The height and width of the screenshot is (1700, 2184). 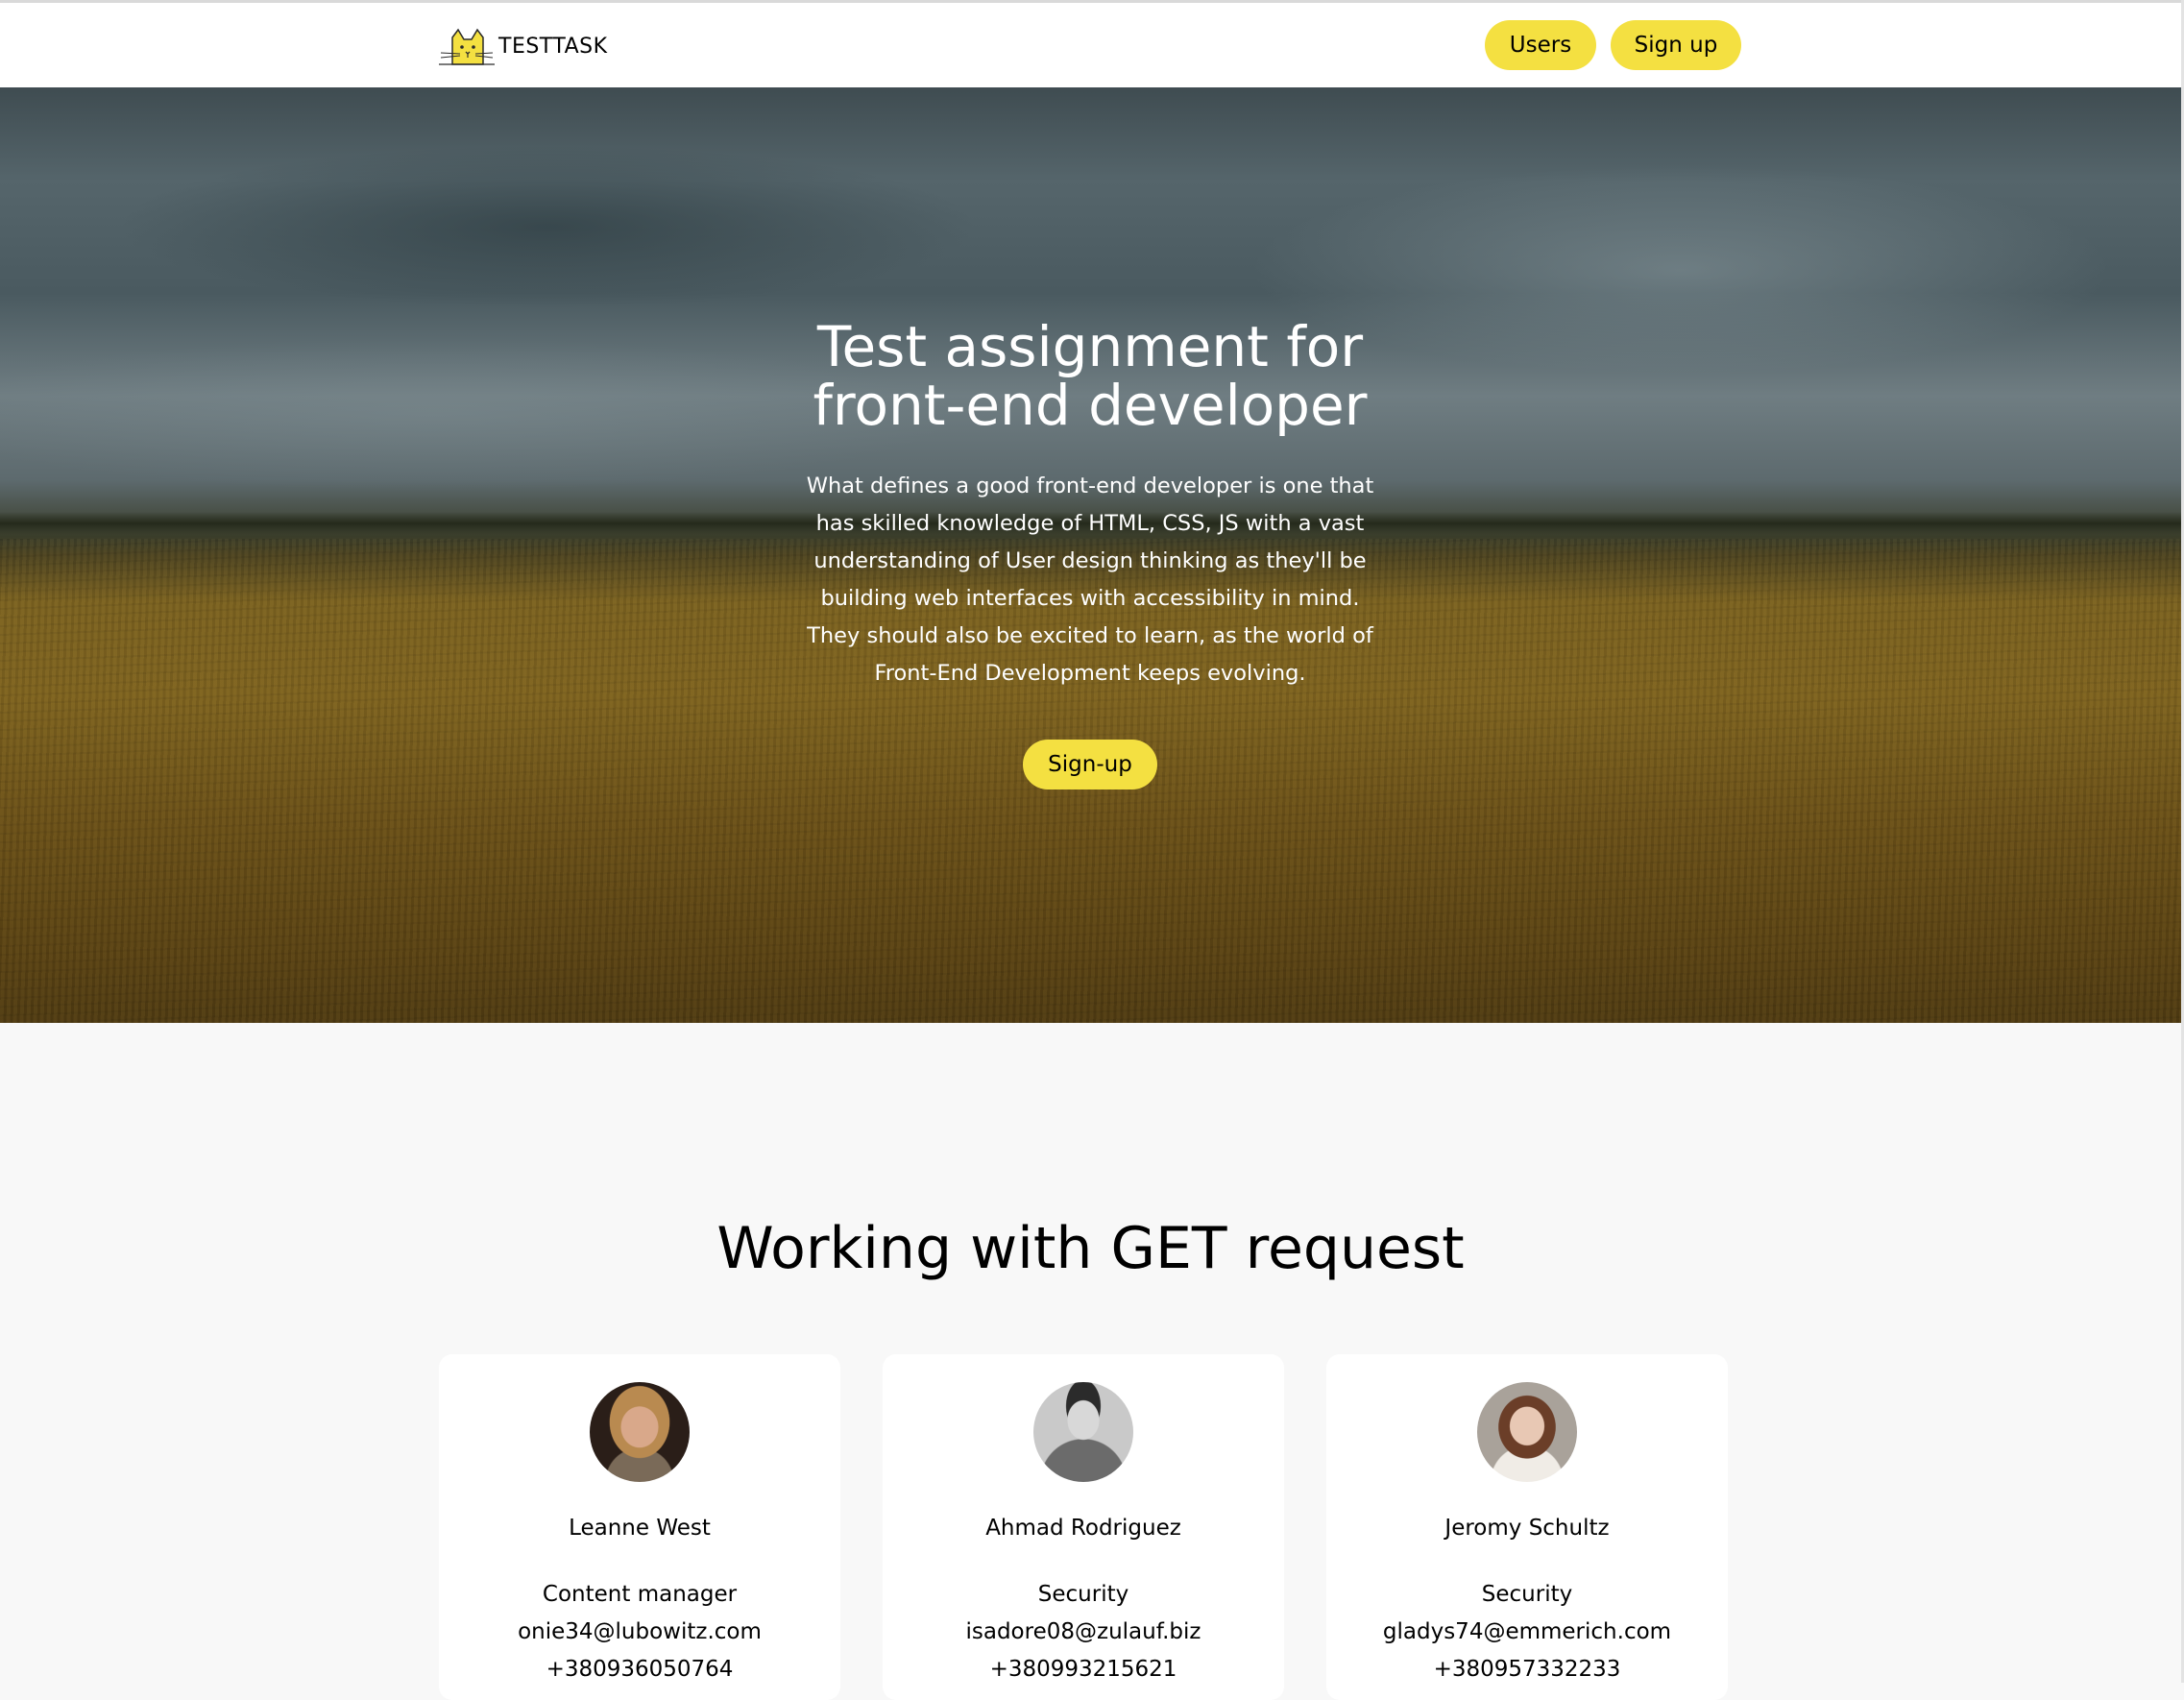 What do you see at coordinates (1676, 45) in the screenshot?
I see `signup-button: Sign up` at bounding box center [1676, 45].